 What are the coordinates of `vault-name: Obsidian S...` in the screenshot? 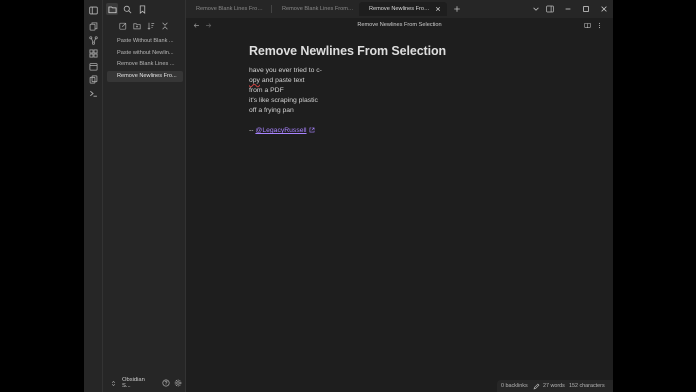 It's located at (133, 383).